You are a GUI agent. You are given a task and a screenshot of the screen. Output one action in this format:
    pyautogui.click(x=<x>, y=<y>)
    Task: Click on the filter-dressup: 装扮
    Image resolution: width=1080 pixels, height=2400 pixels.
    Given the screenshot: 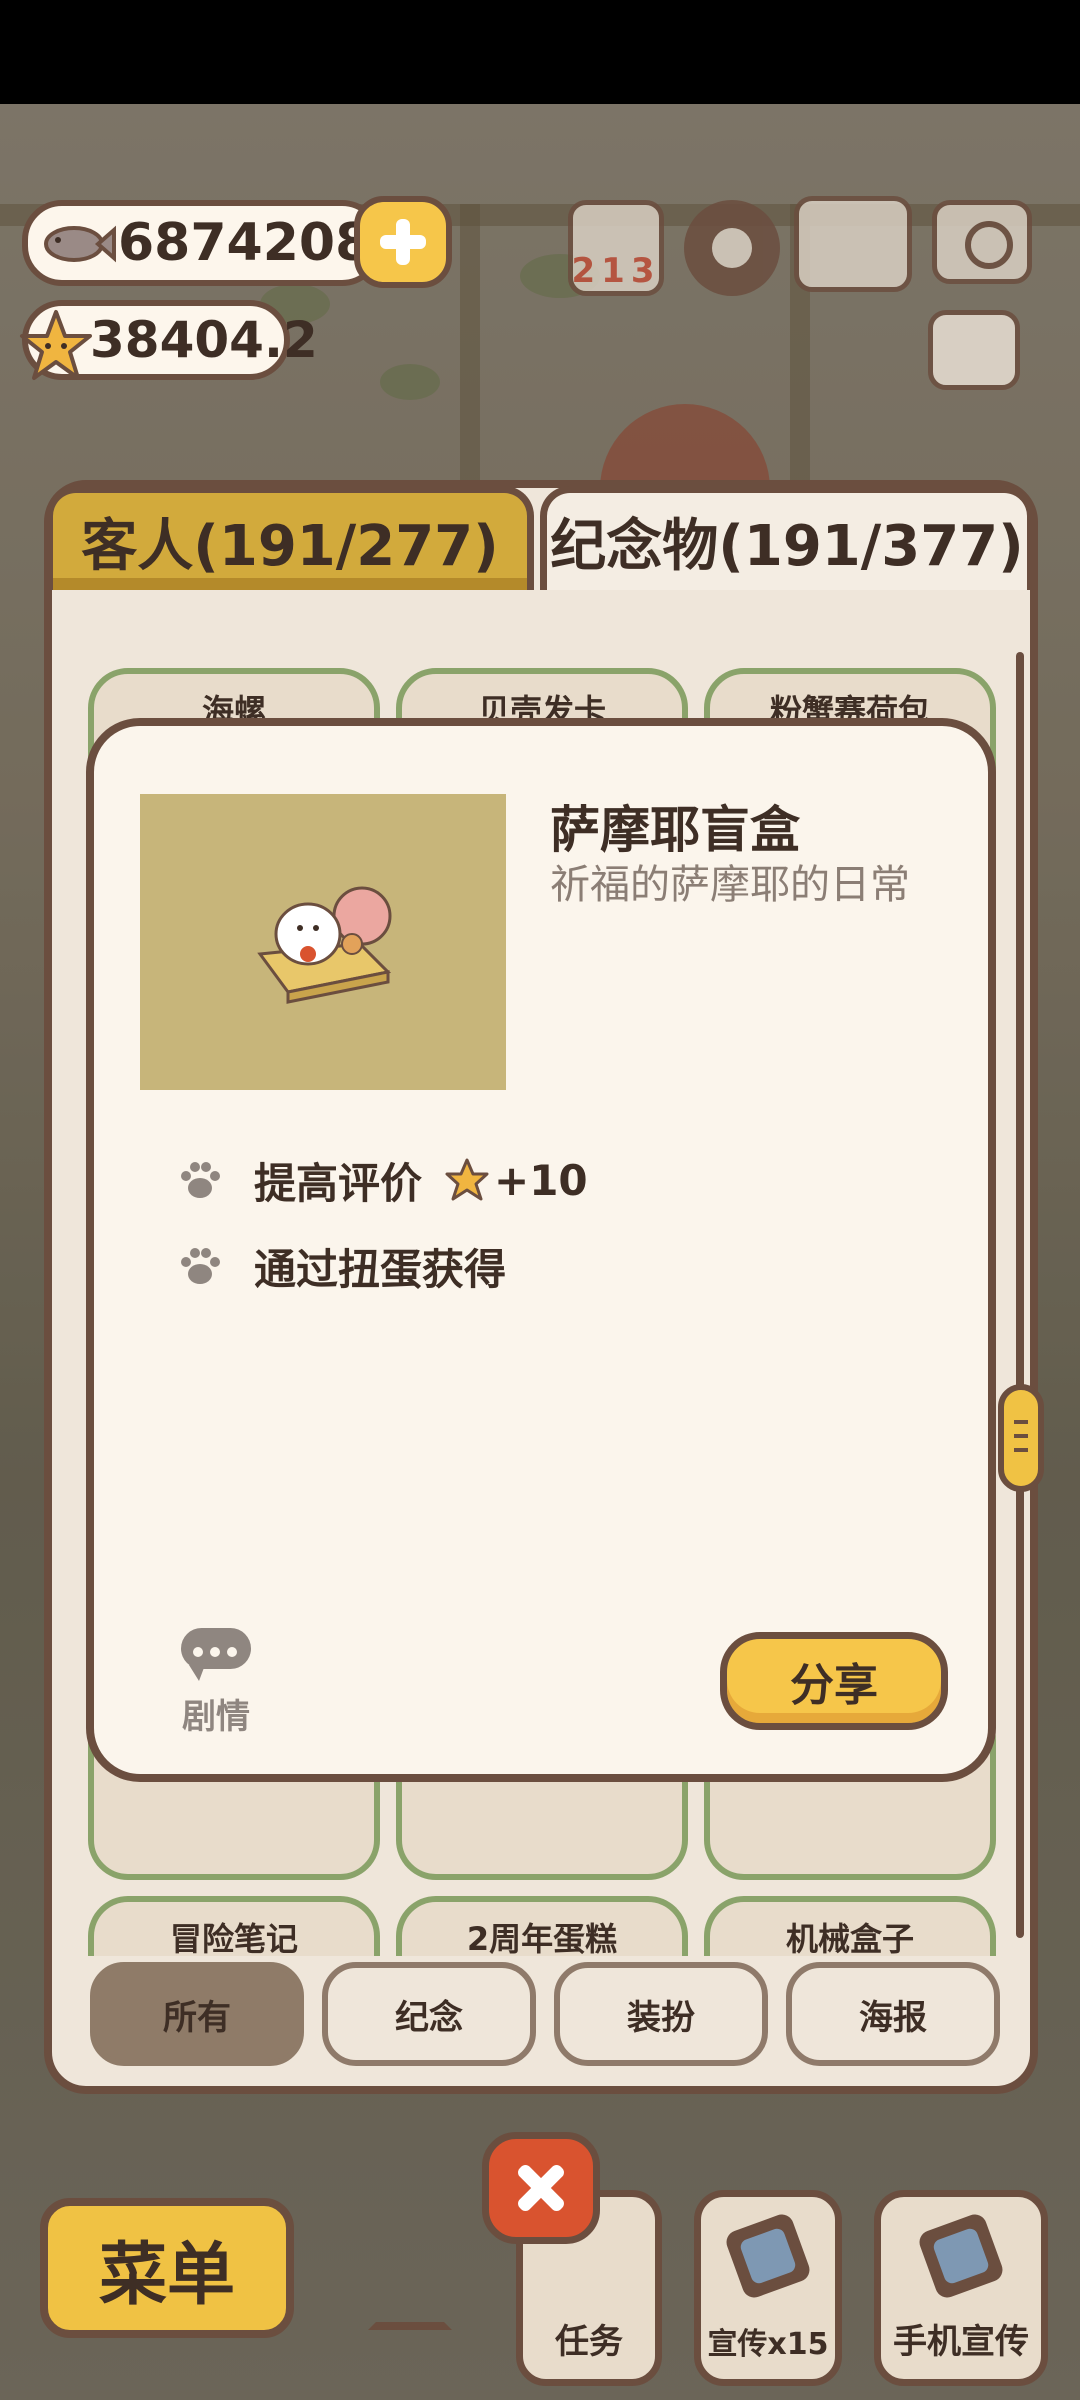 What is the action you would take?
    pyautogui.click(x=661, y=2014)
    